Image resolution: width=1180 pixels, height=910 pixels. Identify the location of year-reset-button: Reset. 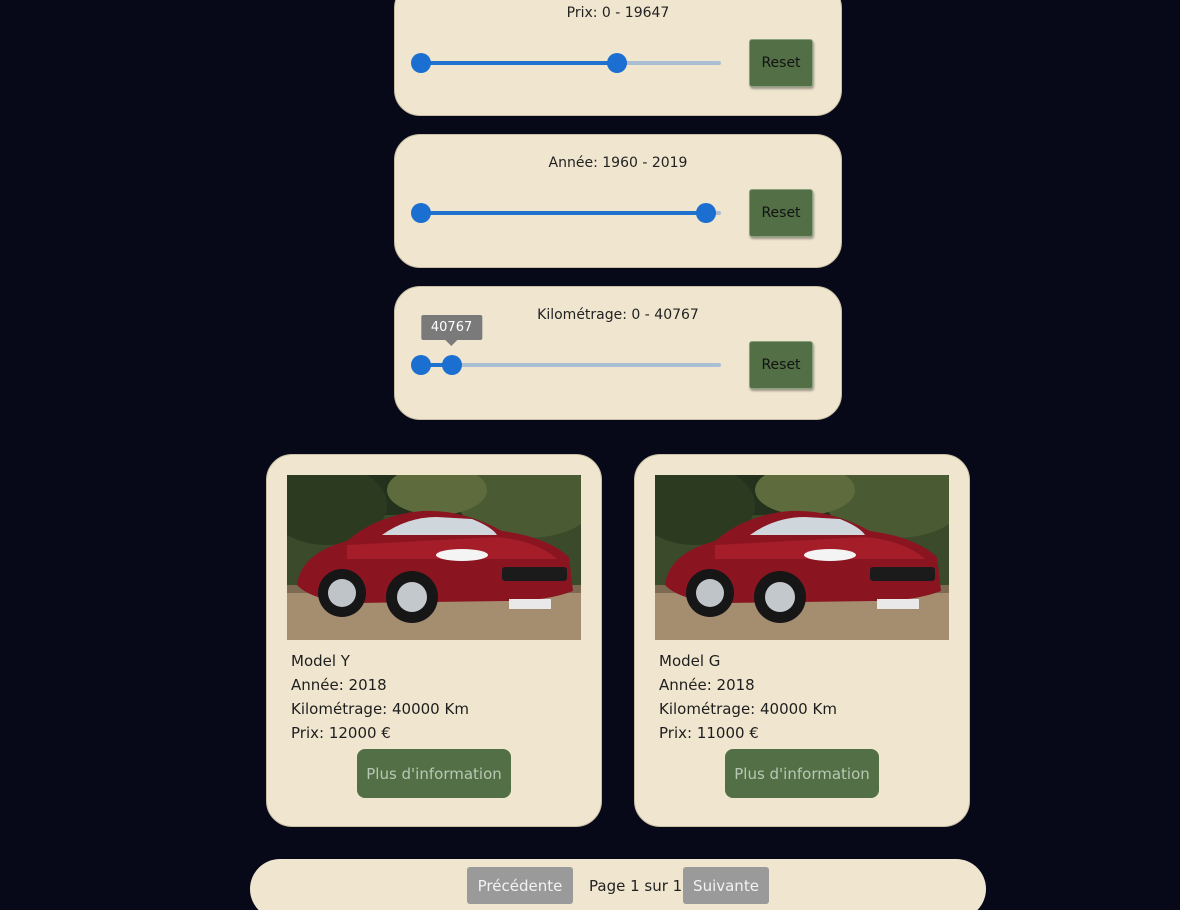
(781, 213).